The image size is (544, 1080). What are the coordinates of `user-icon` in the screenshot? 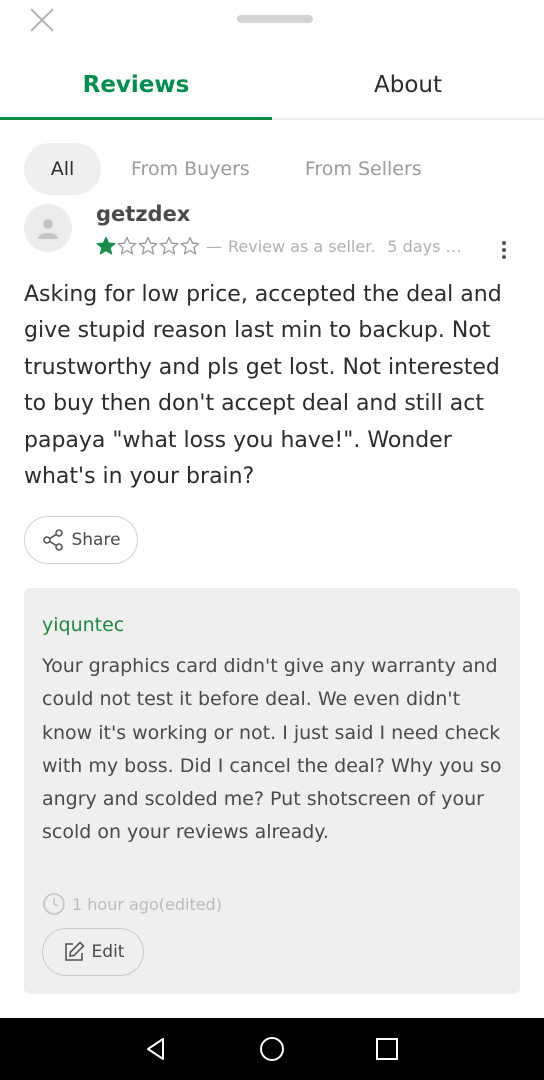 It's located at (48, 229).